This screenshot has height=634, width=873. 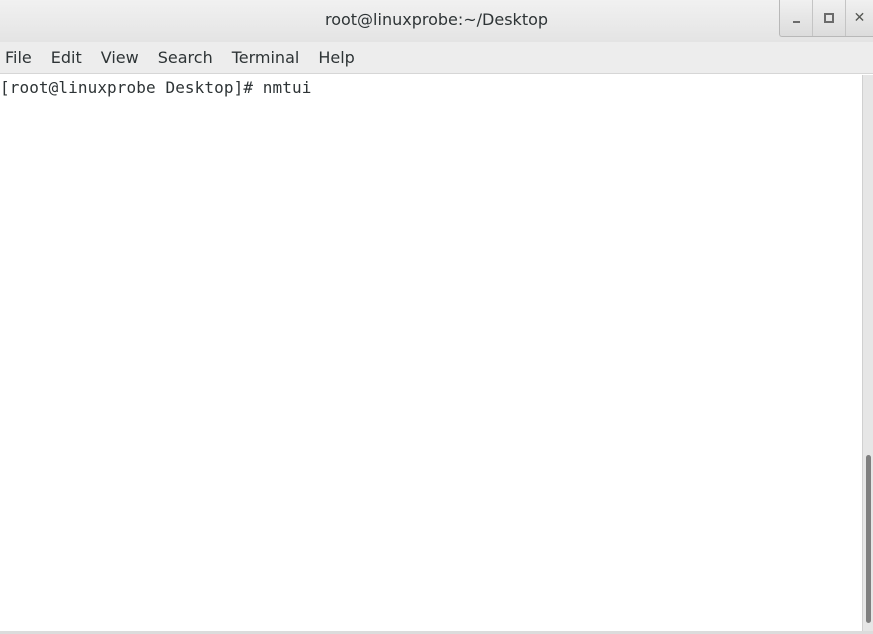 I want to click on scrollbar-thumb, so click(x=868, y=539).